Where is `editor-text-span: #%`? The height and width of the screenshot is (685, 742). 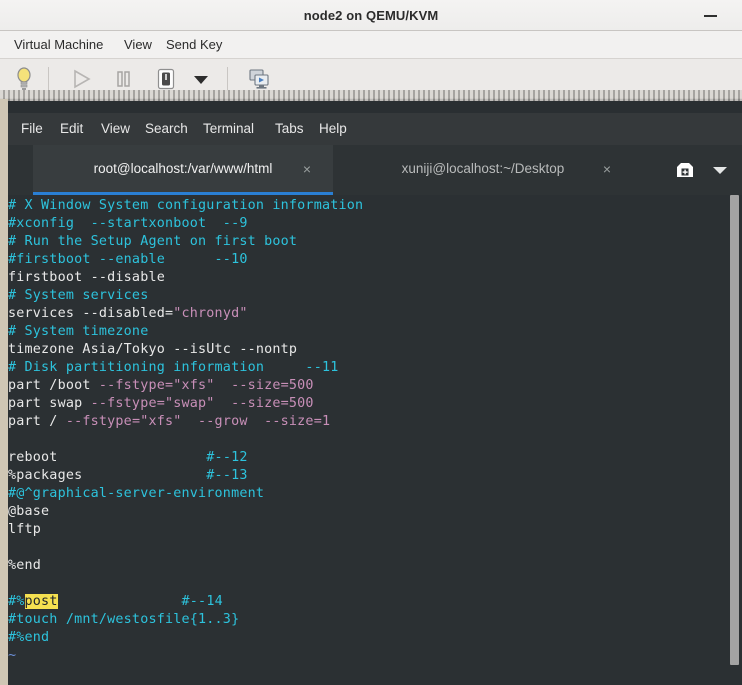
editor-text-span: #% is located at coordinates (16, 601).